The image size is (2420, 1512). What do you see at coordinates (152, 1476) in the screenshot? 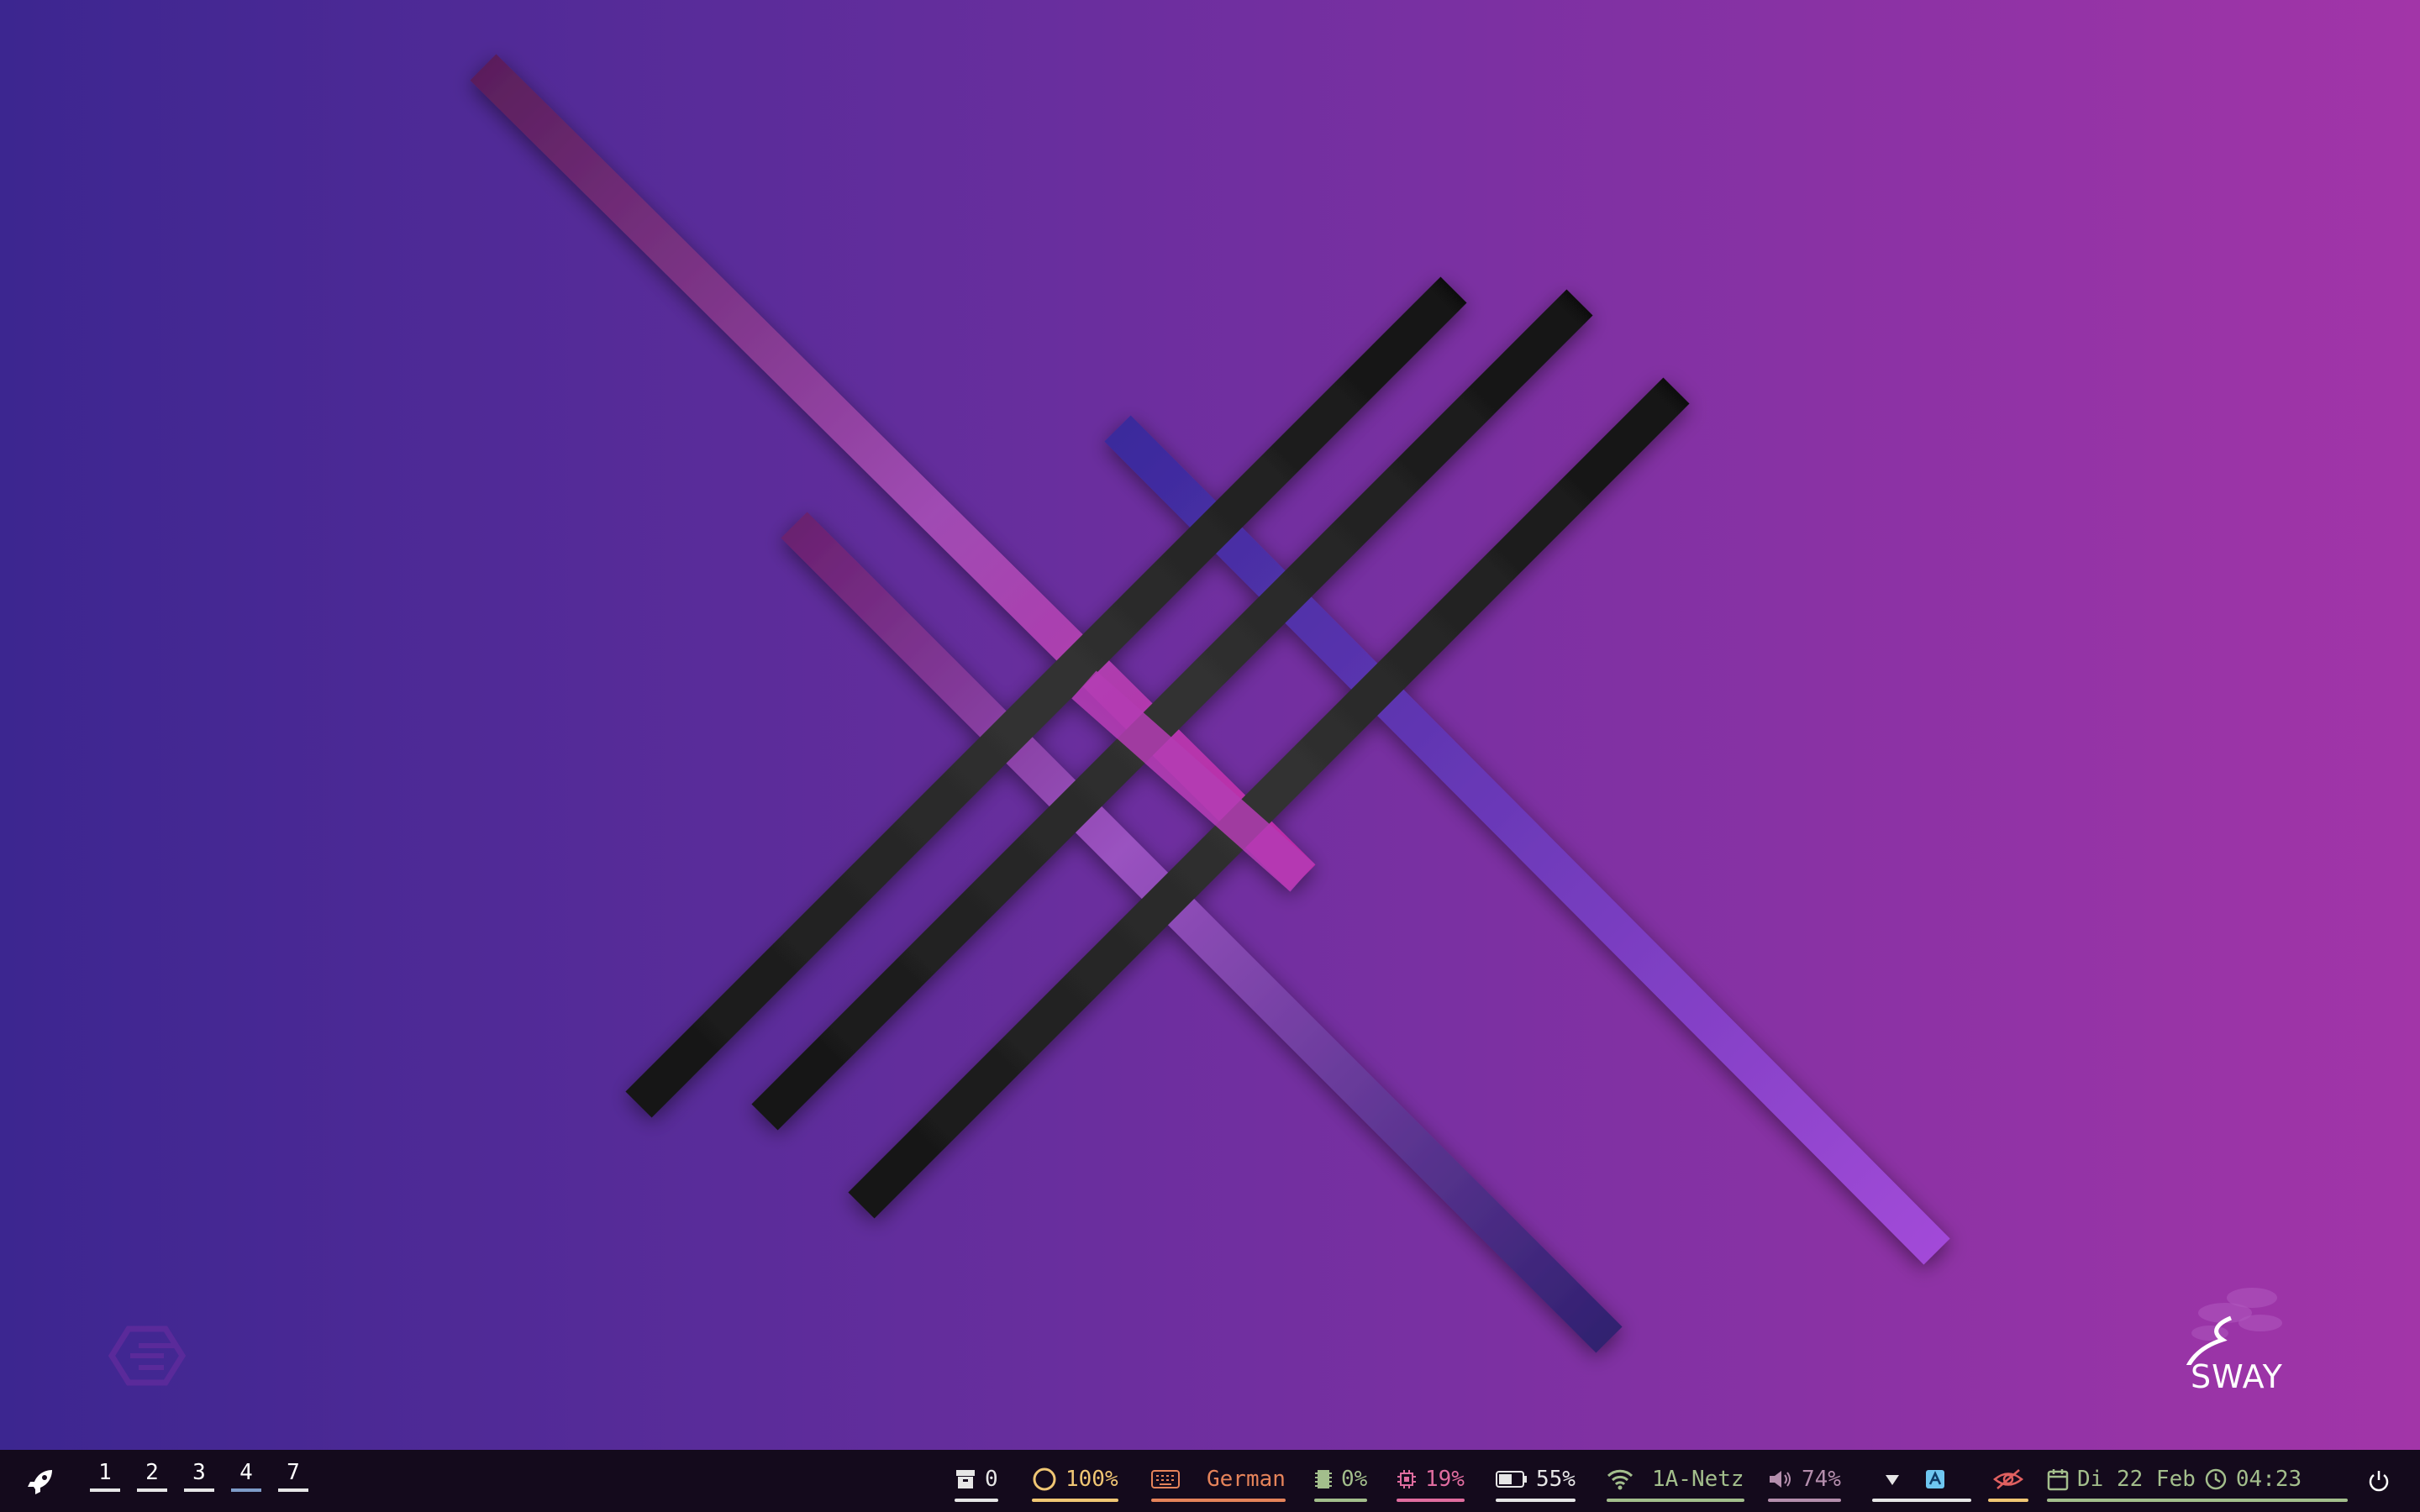
I see `workspace-2-button: 2` at bounding box center [152, 1476].